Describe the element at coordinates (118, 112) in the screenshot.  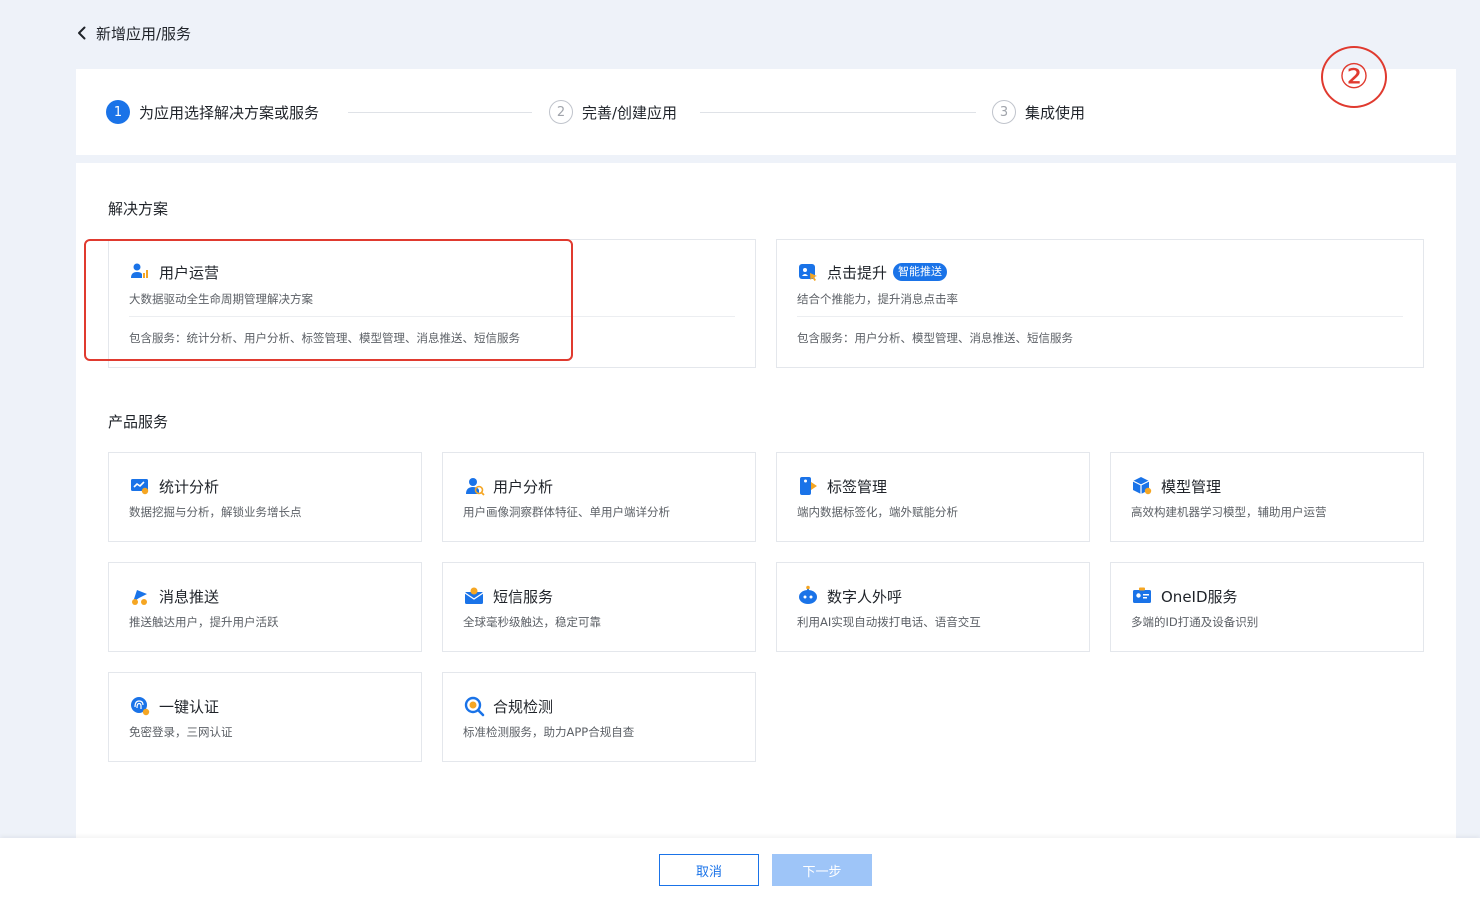
I see `step-number: 1` at that location.